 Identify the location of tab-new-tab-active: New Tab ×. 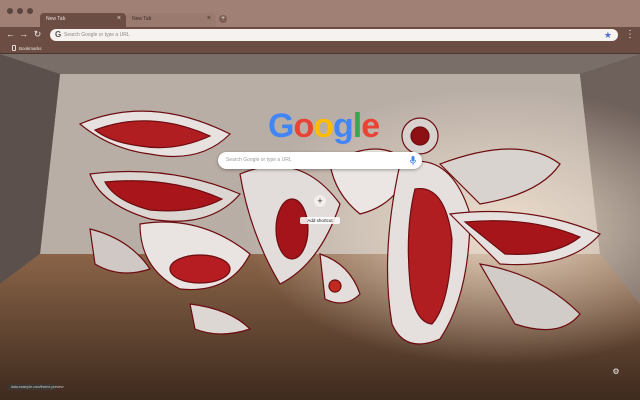
(83, 20).